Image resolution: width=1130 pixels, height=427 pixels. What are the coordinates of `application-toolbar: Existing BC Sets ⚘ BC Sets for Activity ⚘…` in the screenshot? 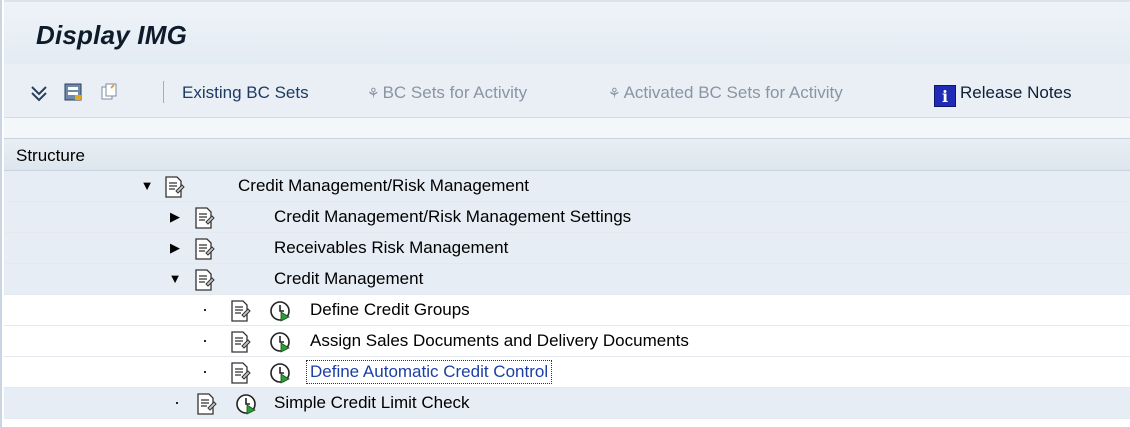 It's located at (567, 91).